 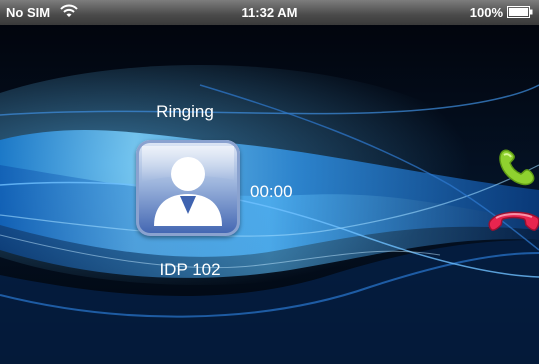 I want to click on contact-avatar, so click(x=188, y=188).